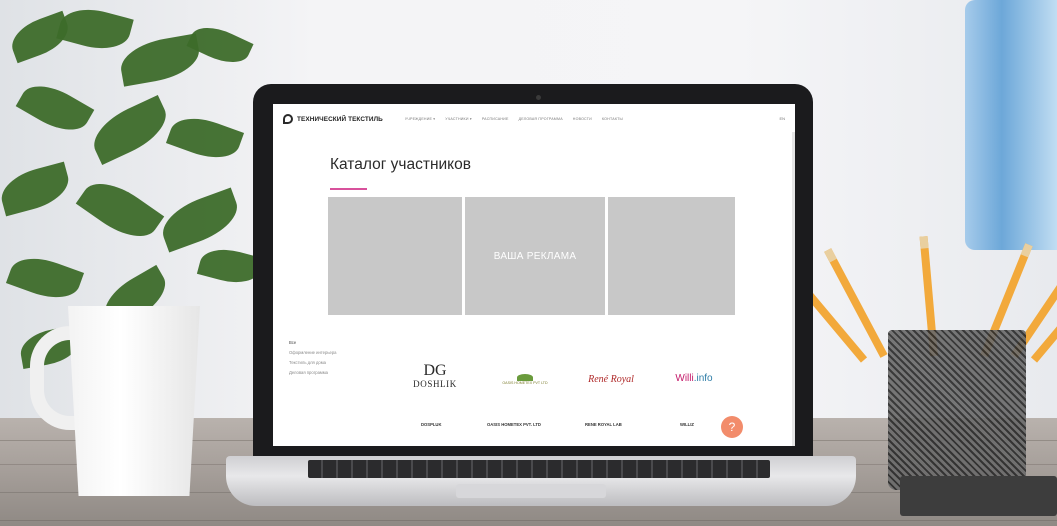  What do you see at coordinates (435, 370) in the screenshot?
I see `dg-logo-mark: DG` at bounding box center [435, 370].